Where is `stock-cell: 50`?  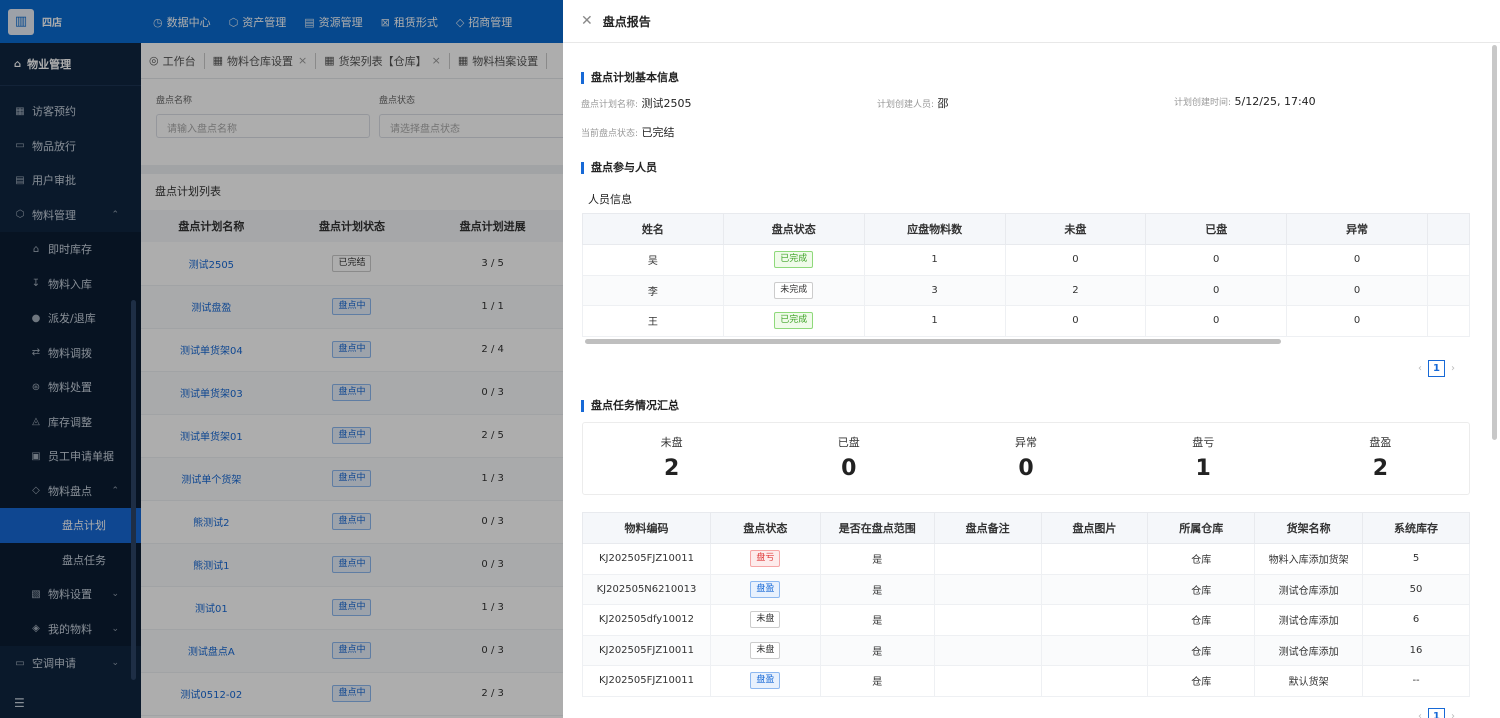 stock-cell: 50 is located at coordinates (1416, 589).